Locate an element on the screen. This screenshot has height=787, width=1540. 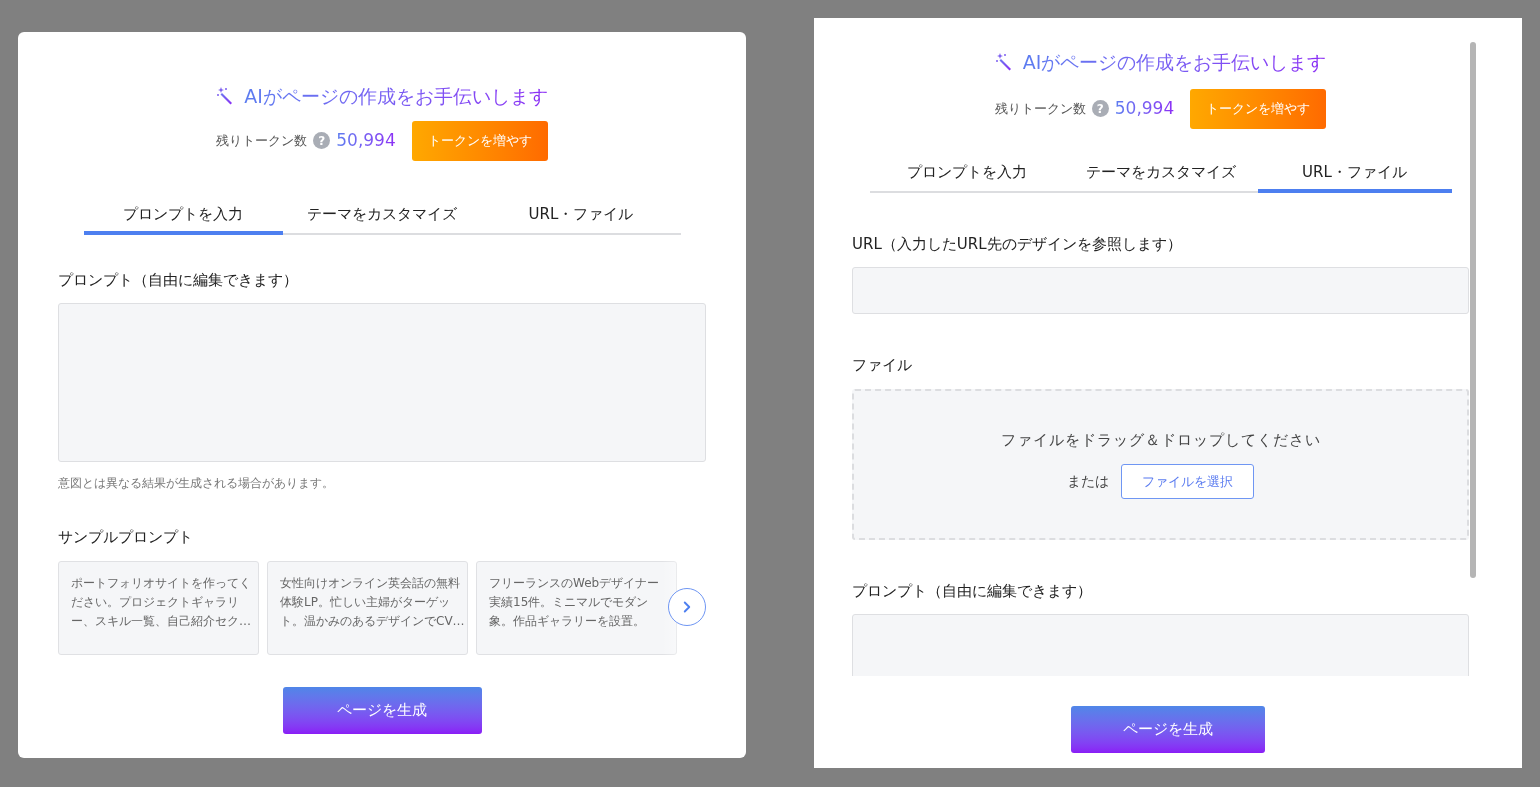
file-drop-zone: ファイルをドラッグ＆ドロップしてください または ファイルを選択 is located at coordinates (1160, 464).